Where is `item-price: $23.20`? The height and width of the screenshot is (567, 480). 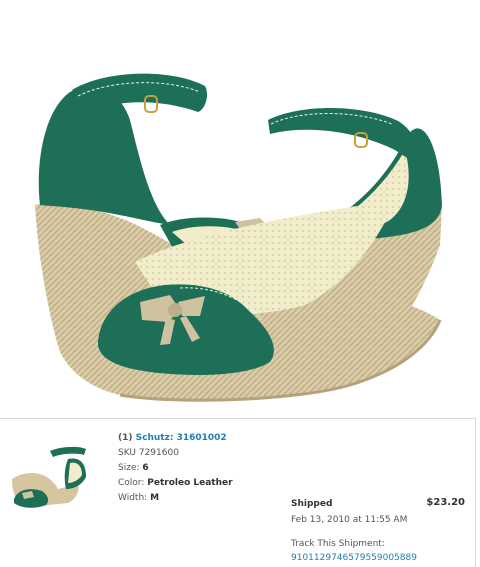
item-price: $23.20 is located at coordinates (445, 502).